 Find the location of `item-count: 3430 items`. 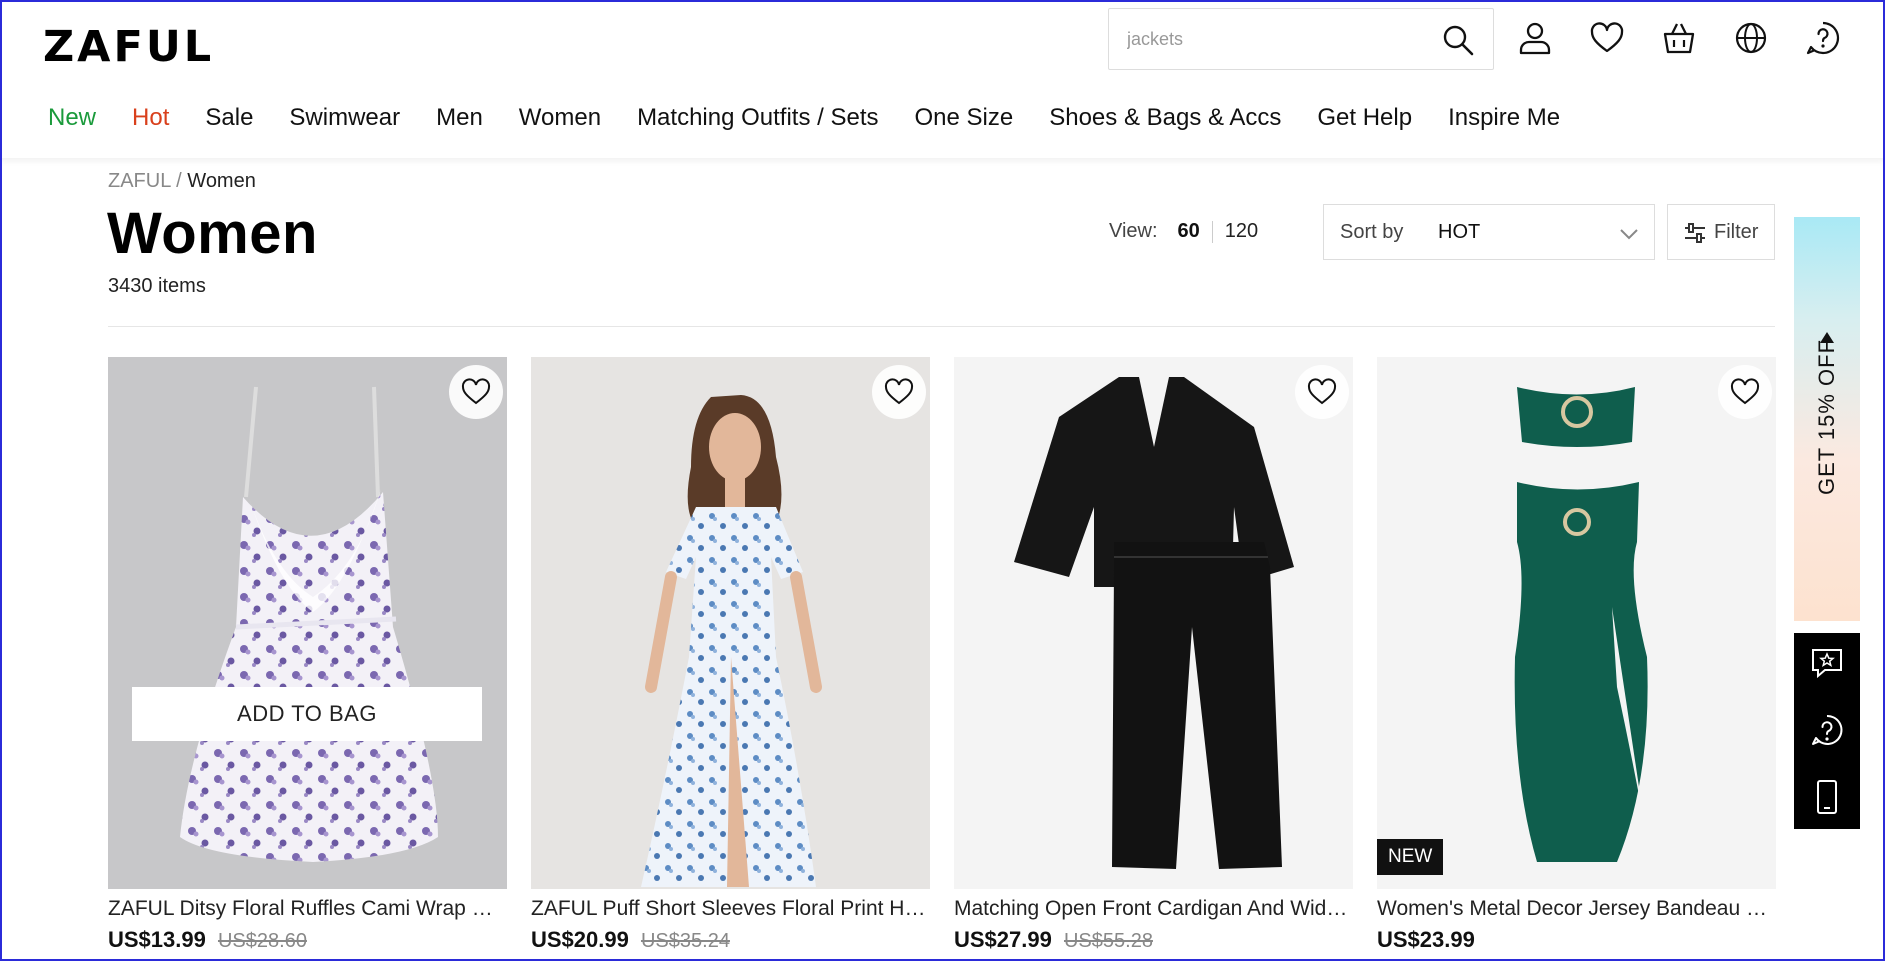

item-count: 3430 items is located at coordinates (157, 286).